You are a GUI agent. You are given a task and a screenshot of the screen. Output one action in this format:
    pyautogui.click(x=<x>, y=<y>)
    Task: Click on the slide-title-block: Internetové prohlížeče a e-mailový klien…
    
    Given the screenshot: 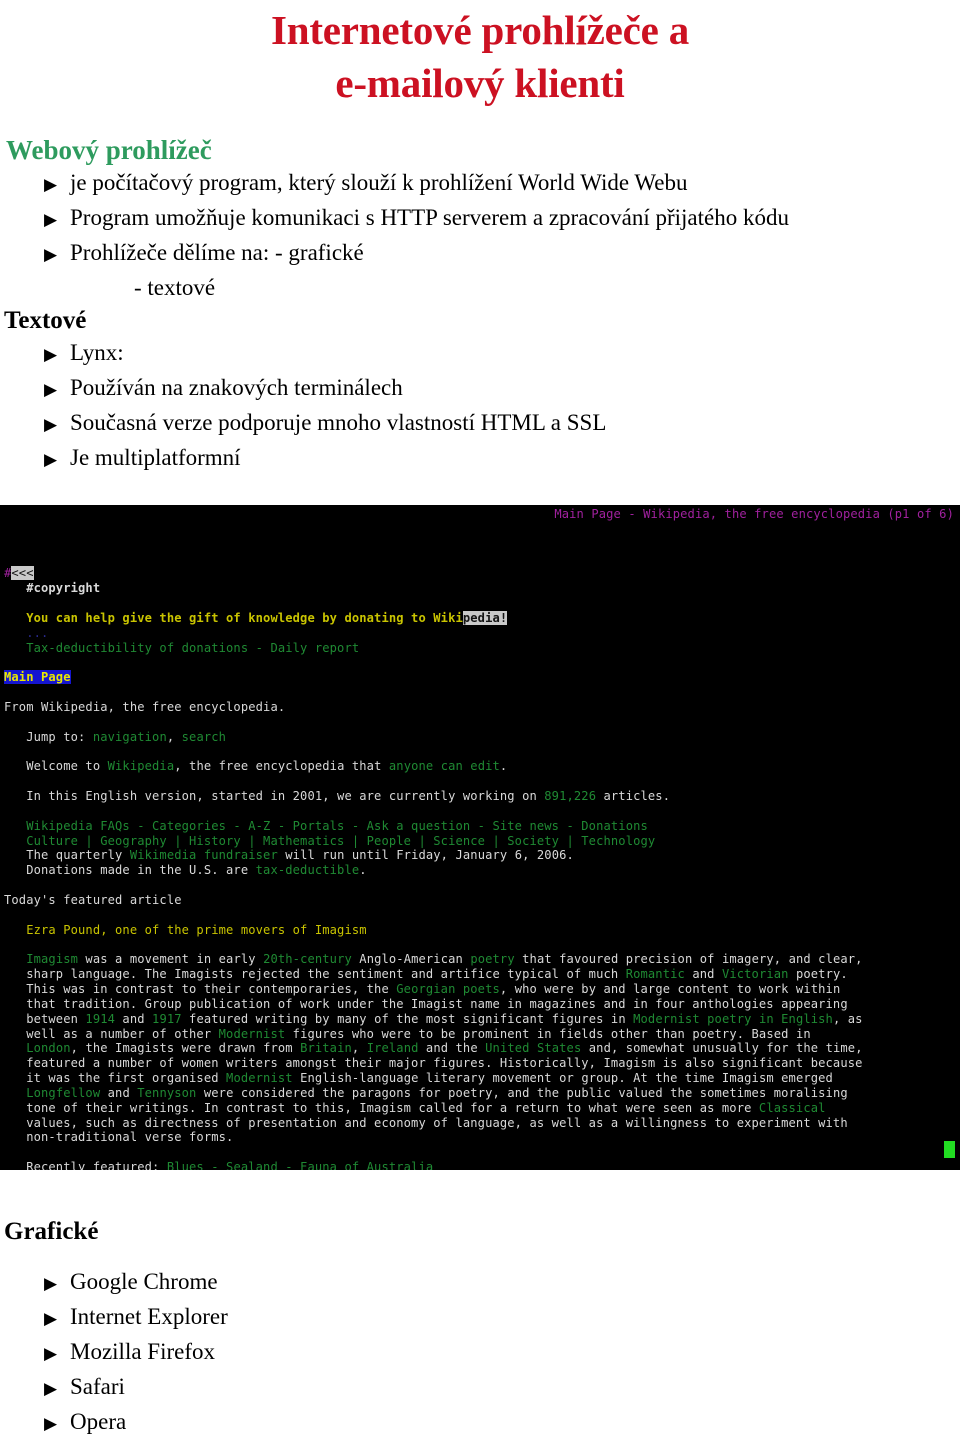 What is the action you would take?
    pyautogui.click(x=480, y=55)
    